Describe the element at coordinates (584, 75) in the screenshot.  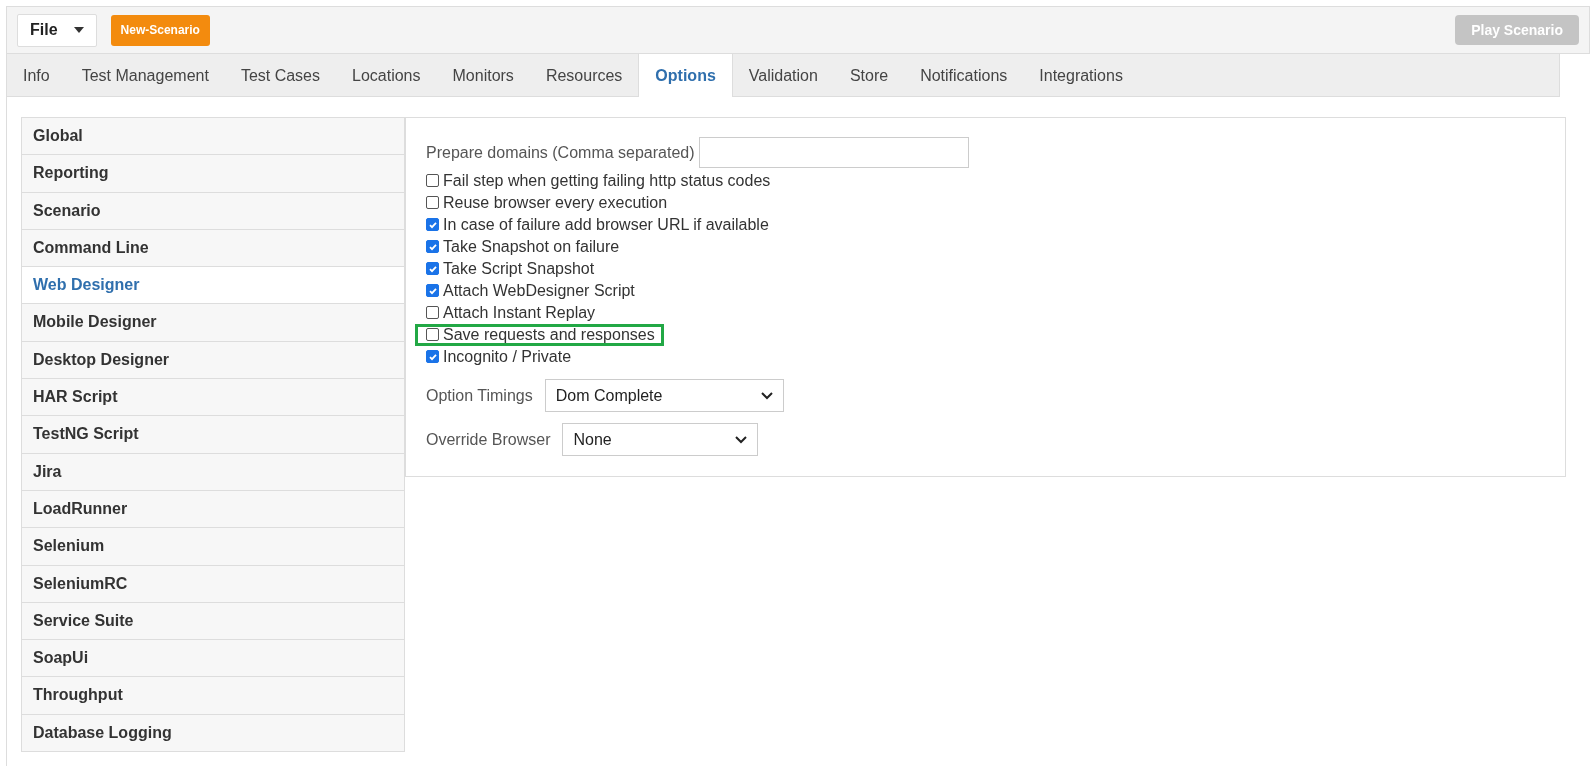
I see `tab: Resources` at that location.